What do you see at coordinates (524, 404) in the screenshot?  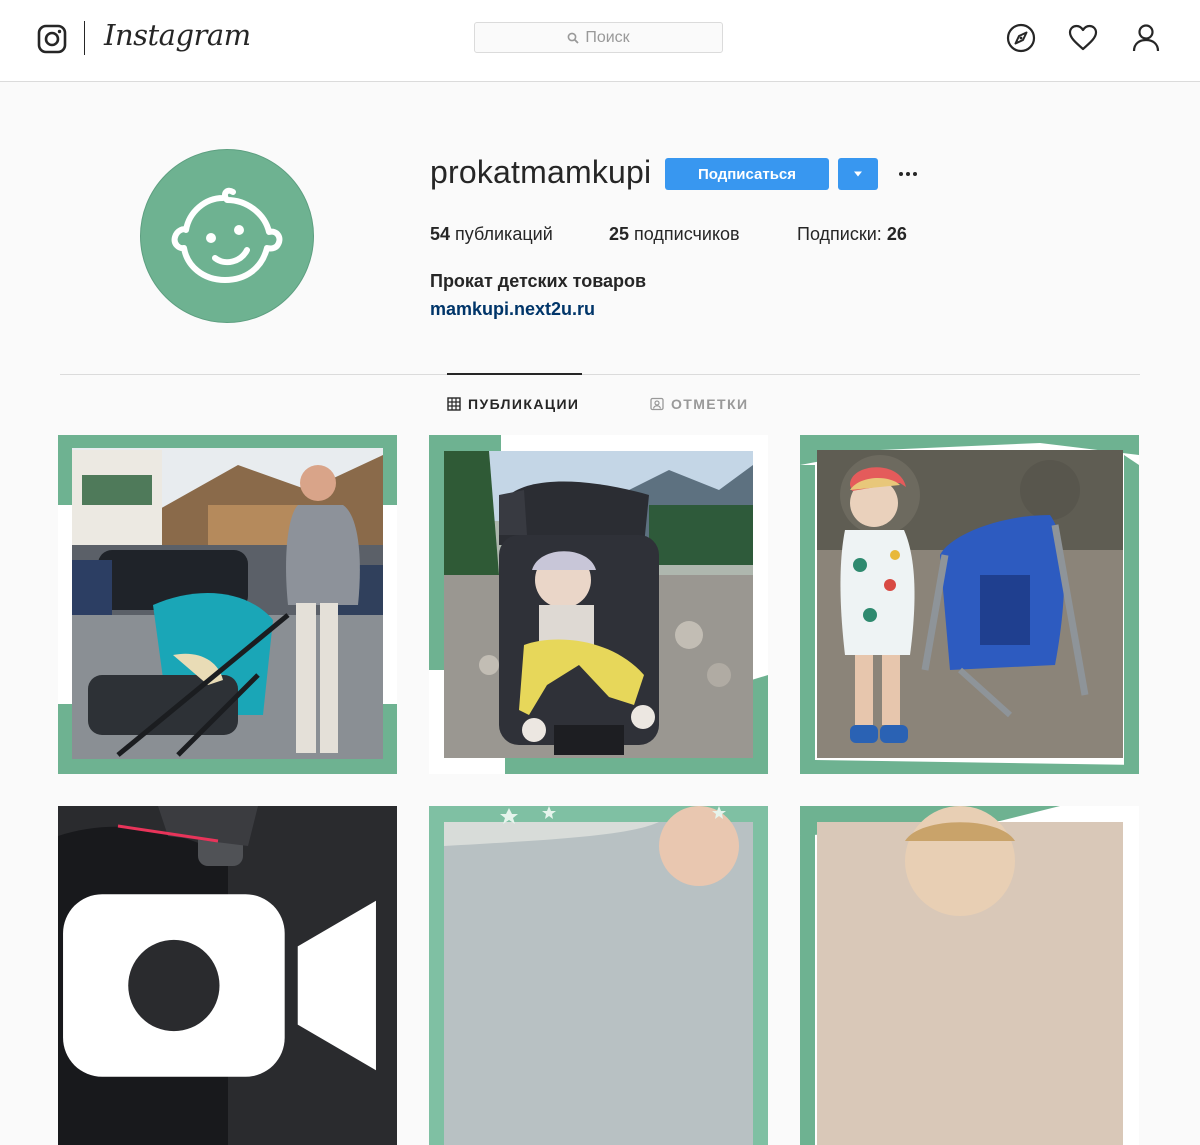 I see `tab-posts-label: ПУБЛИКАЦИИ` at bounding box center [524, 404].